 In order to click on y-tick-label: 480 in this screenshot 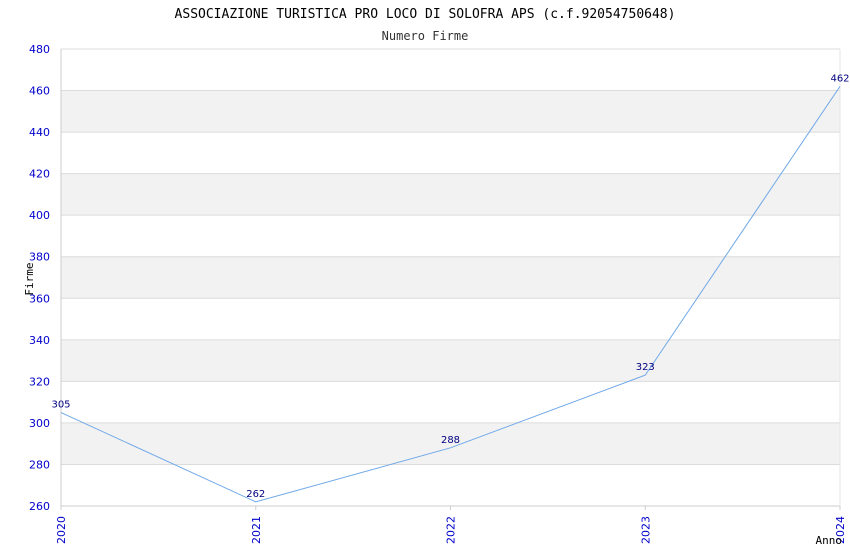, I will do `click(39, 49)`.